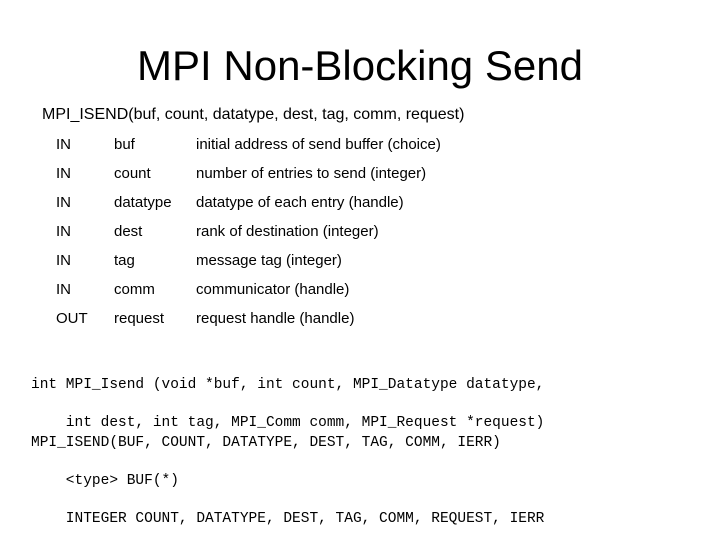 The width and height of the screenshot is (720, 540). What do you see at coordinates (139, 318) in the screenshot?
I see `parameter-name: request` at bounding box center [139, 318].